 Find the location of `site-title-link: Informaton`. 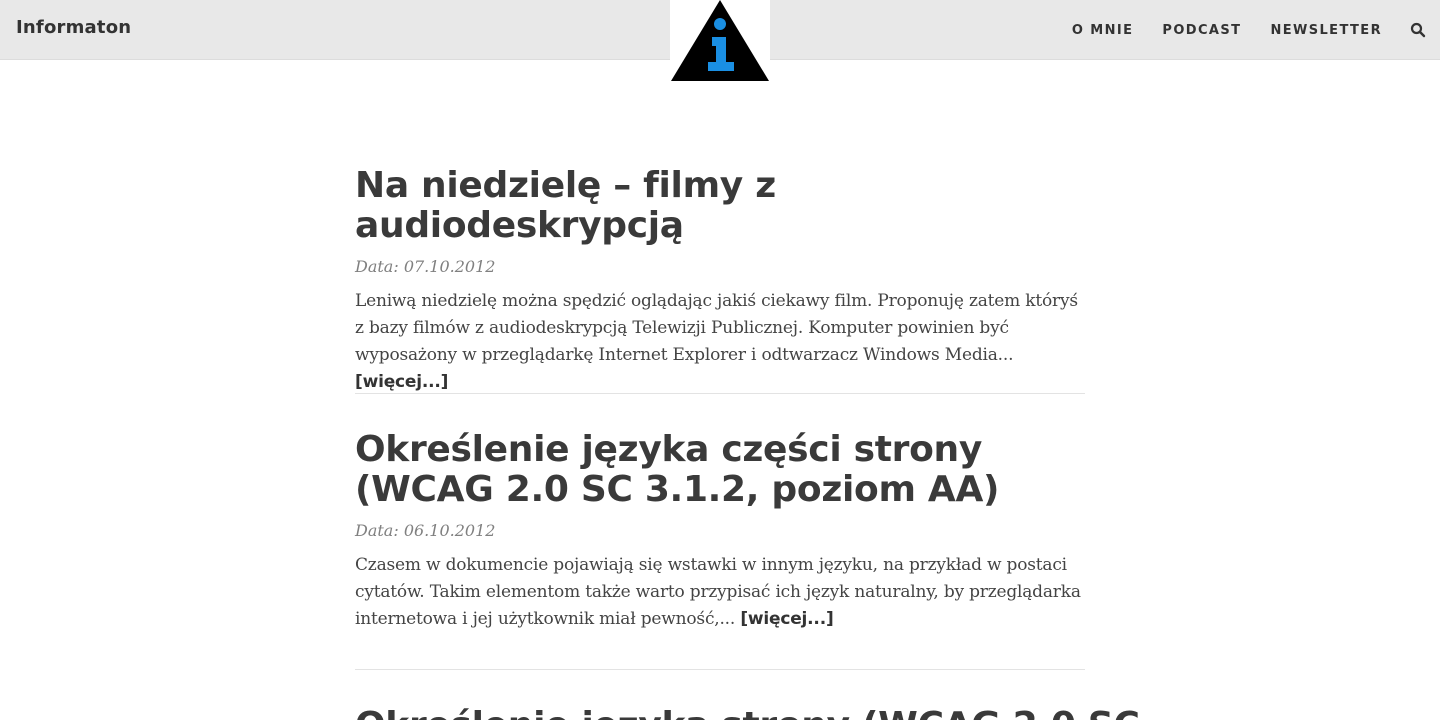

site-title-link: Informaton is located at coordinates (73, 27).